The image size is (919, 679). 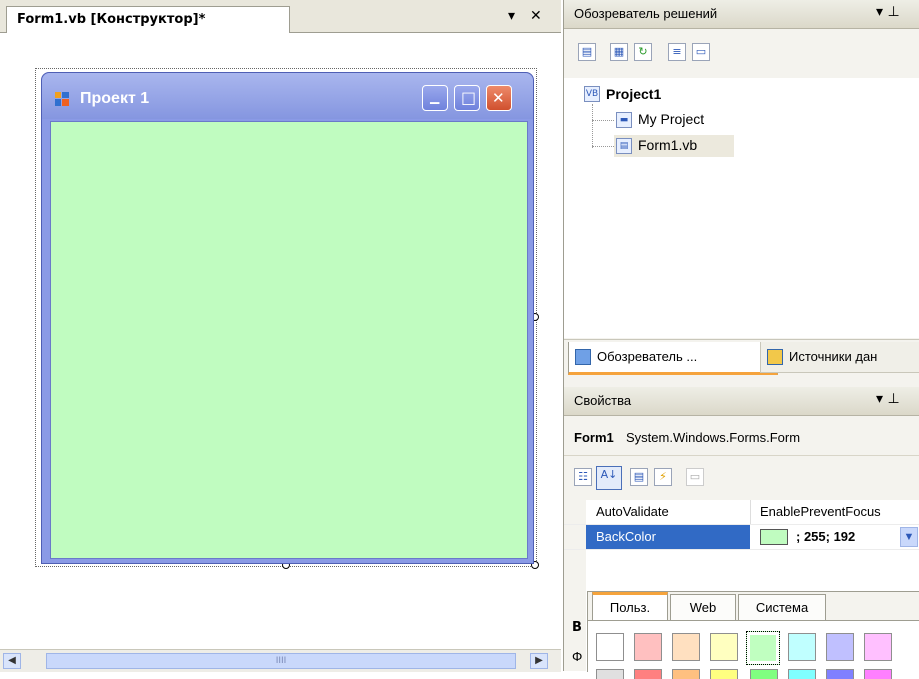 What do you see at coordinates (643, 52) in the screenshot?
I see `refresh-icon: ↻` at bounding box center [643, 52].